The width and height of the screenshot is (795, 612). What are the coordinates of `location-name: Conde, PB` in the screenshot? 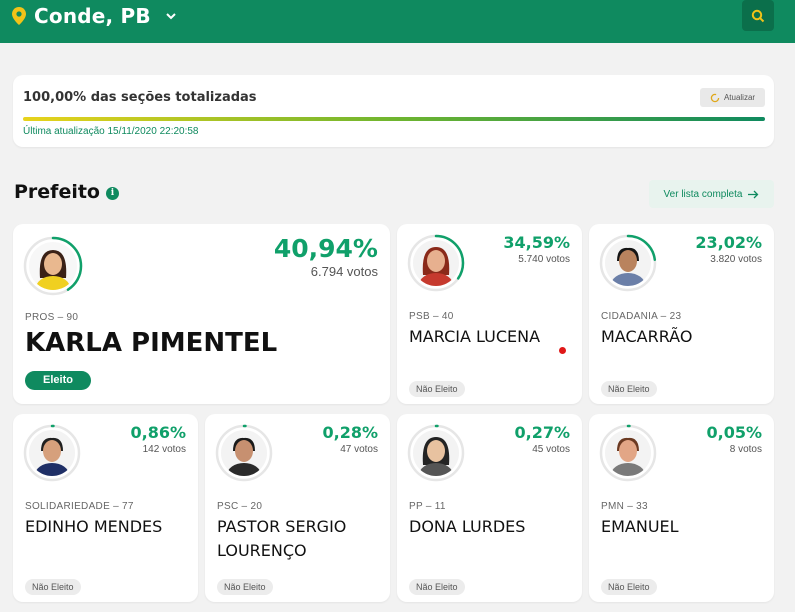 It's located at (92, 16).